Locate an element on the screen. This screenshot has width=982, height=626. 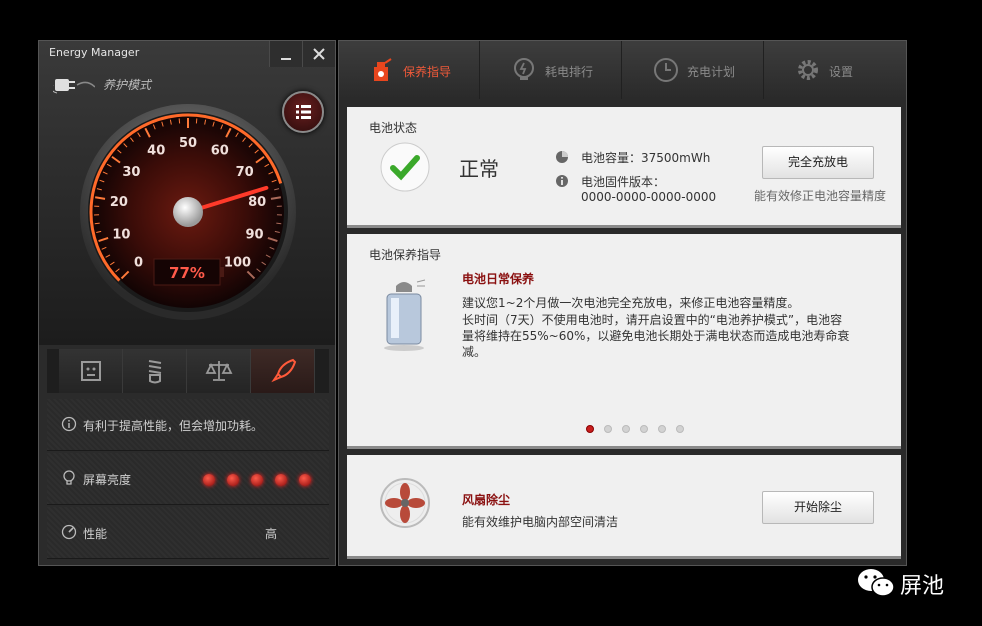
performance-chip-icon is located at coordinates (91, 371).